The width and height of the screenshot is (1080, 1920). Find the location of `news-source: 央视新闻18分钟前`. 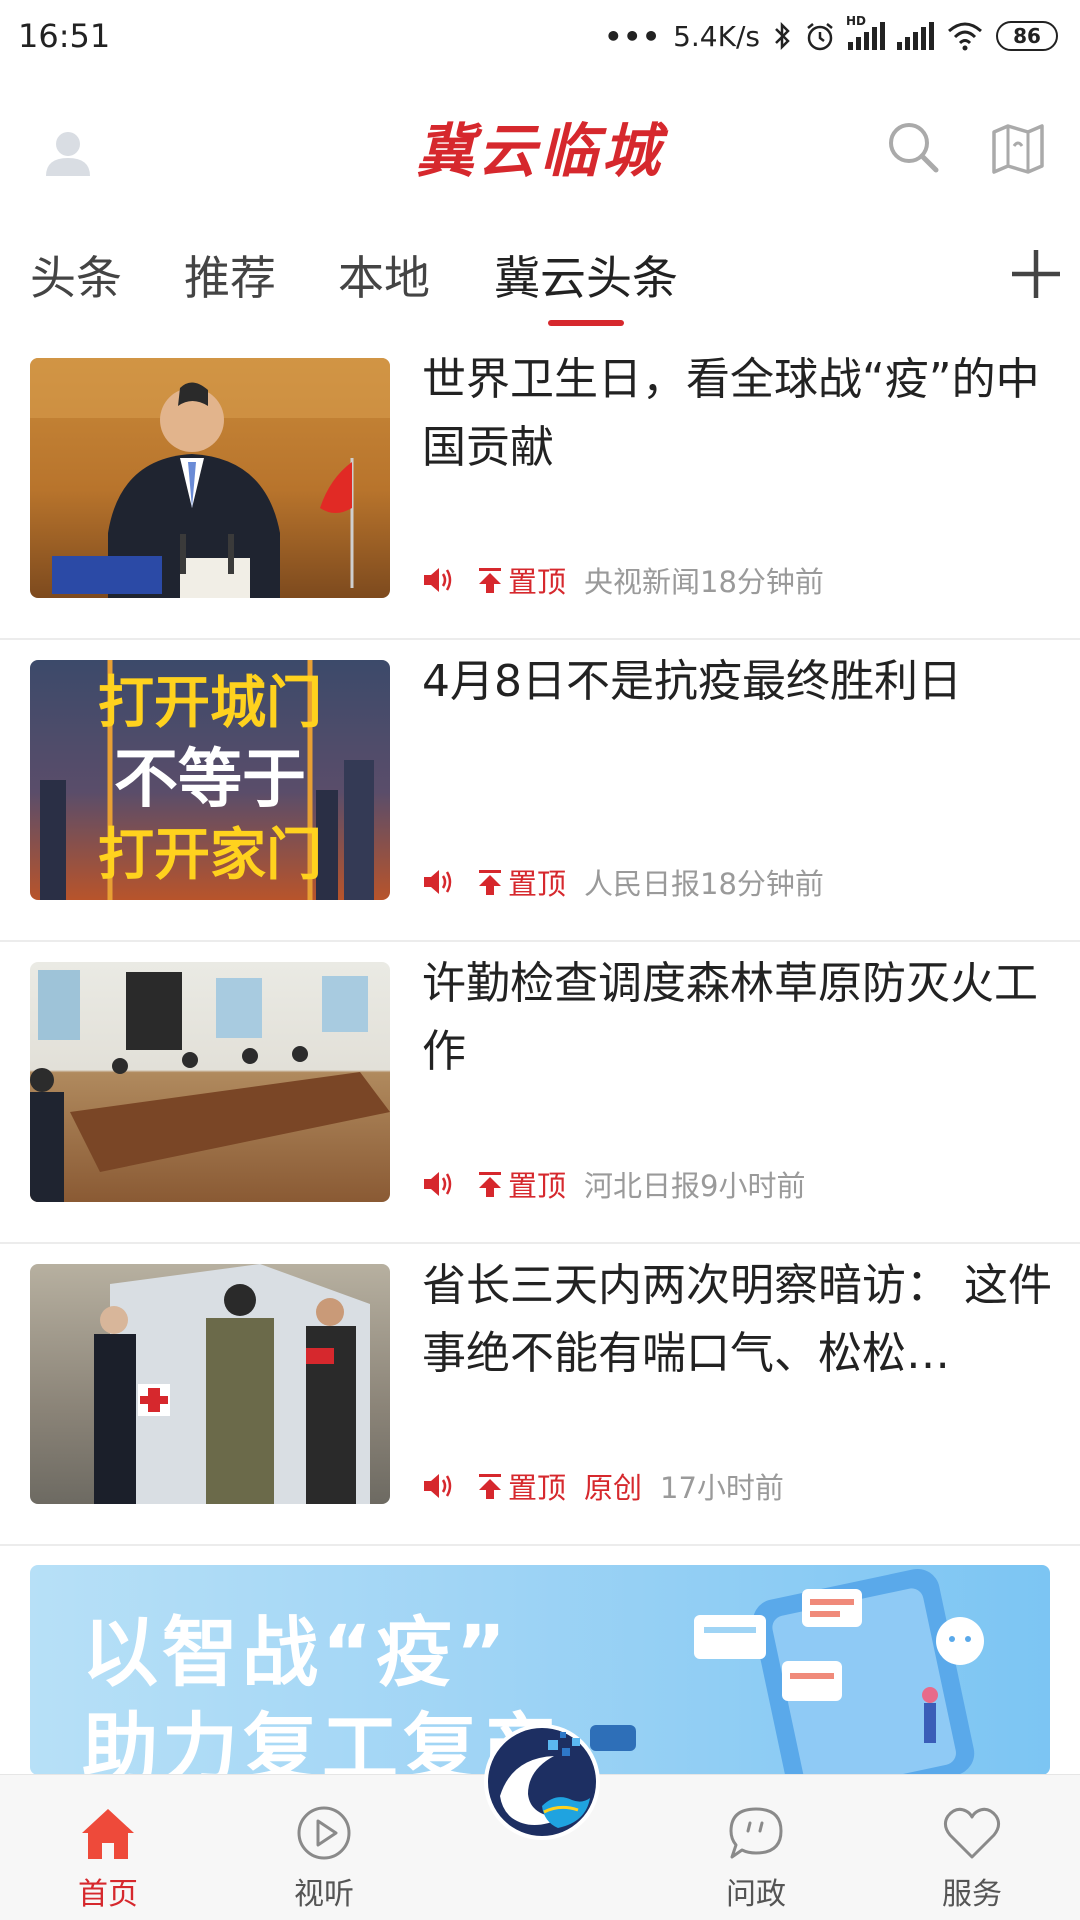

news-source: 央视新闻18分钟前 is located at coordinates (704, 582).